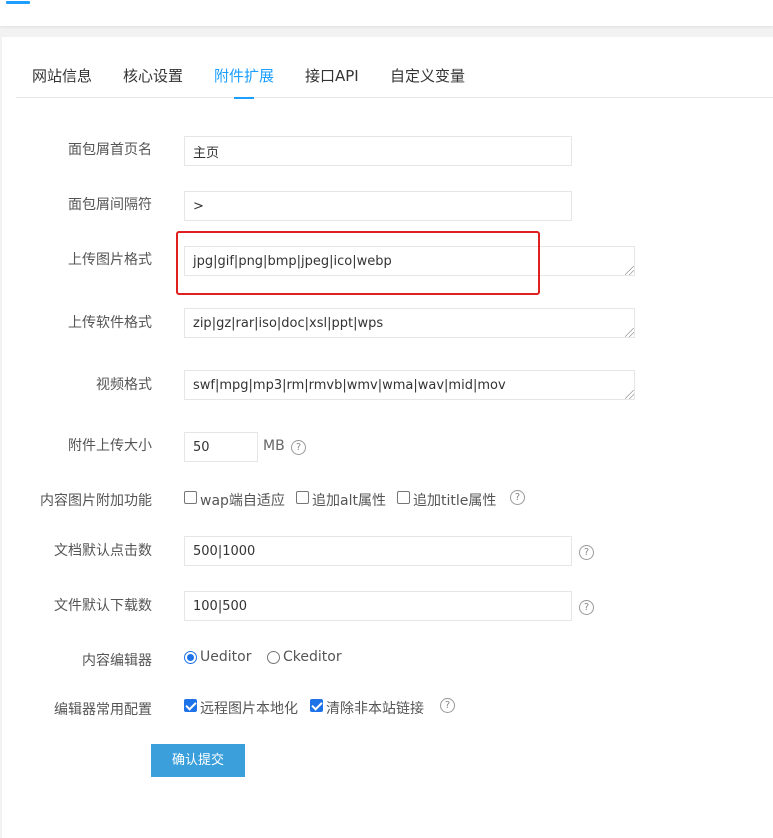  I want to click on settings-tabs: 网站信息 核心设置 附件扩展 接口API 自定义变量, so click(394, 68).